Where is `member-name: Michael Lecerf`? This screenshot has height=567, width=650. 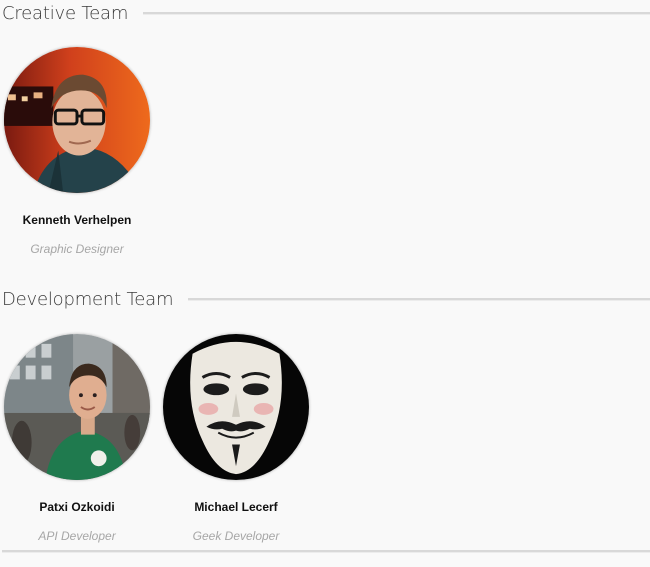 member-name: Michael Lecerf is located at coordinates (236, 507).